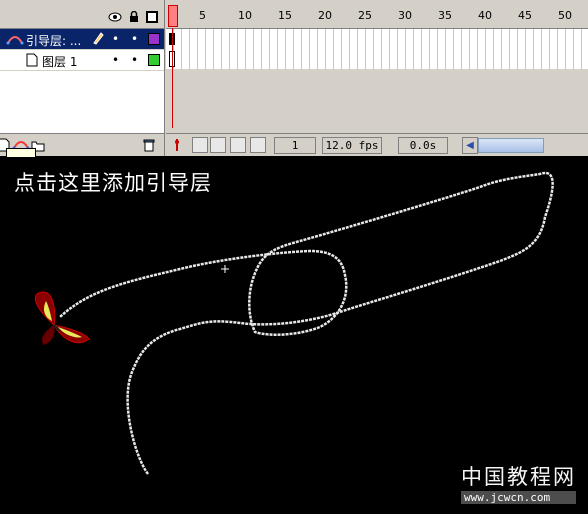 The width and height of the screenshot is (588, 514). What do you see at coordinates (377, 49) in the screenshot?
I see `frame-grid` at bounding box center [377, 49].